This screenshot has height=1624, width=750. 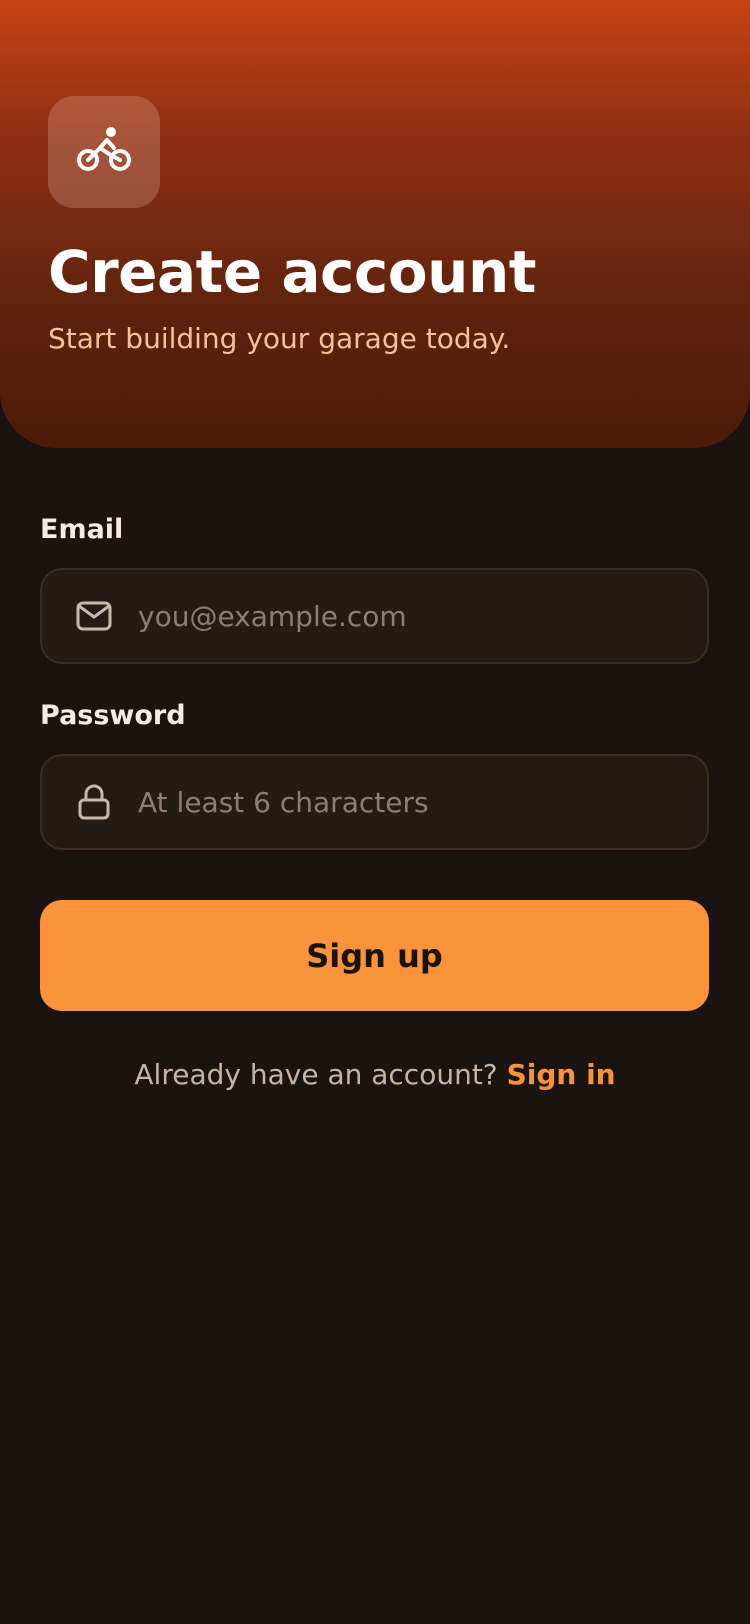 I want to click on sign-in-link: Sign in, so click(x=561, y=1074).